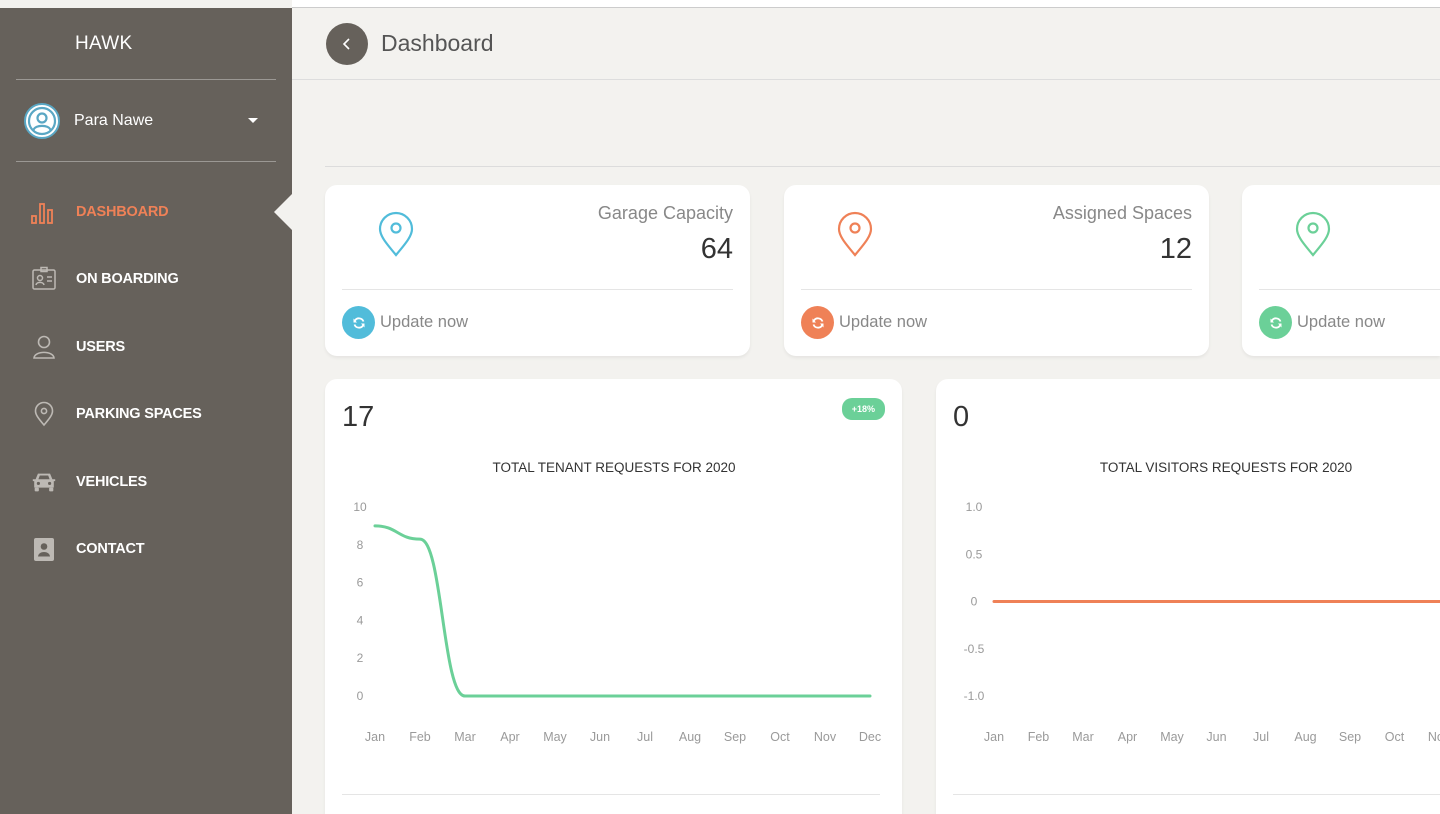 The width and height of the screenshot is (1440, 814). I want to click on page-title: Dashboard, so click(437, 43).